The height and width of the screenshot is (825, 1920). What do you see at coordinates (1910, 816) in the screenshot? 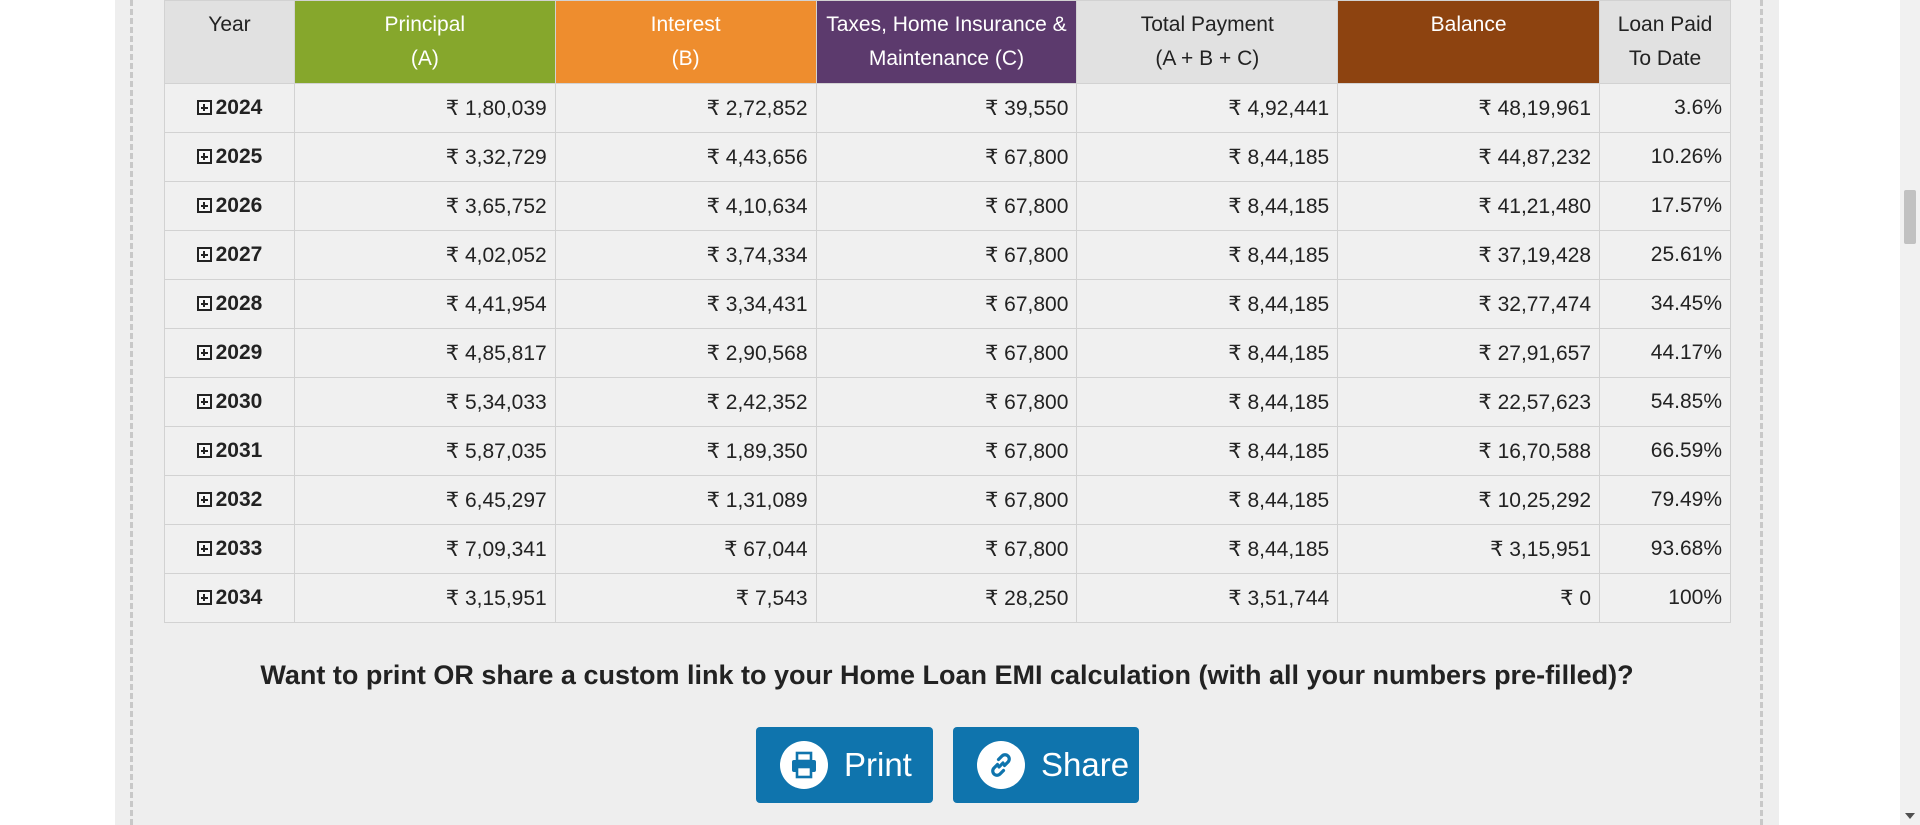
I see `scroll-down-arrow-icon` at bounding box center [1910, 816].